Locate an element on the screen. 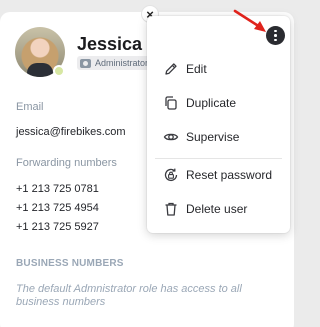 The height and width of the screenshot is (327, 320). menu-item-label: Edit is located at coordinates (196, 69).